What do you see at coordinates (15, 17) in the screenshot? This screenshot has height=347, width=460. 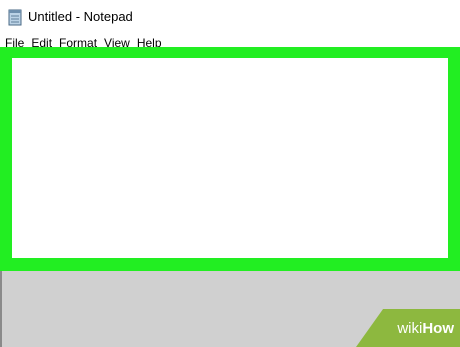 I see `notepad-icon` at bounding box center [15, 17].